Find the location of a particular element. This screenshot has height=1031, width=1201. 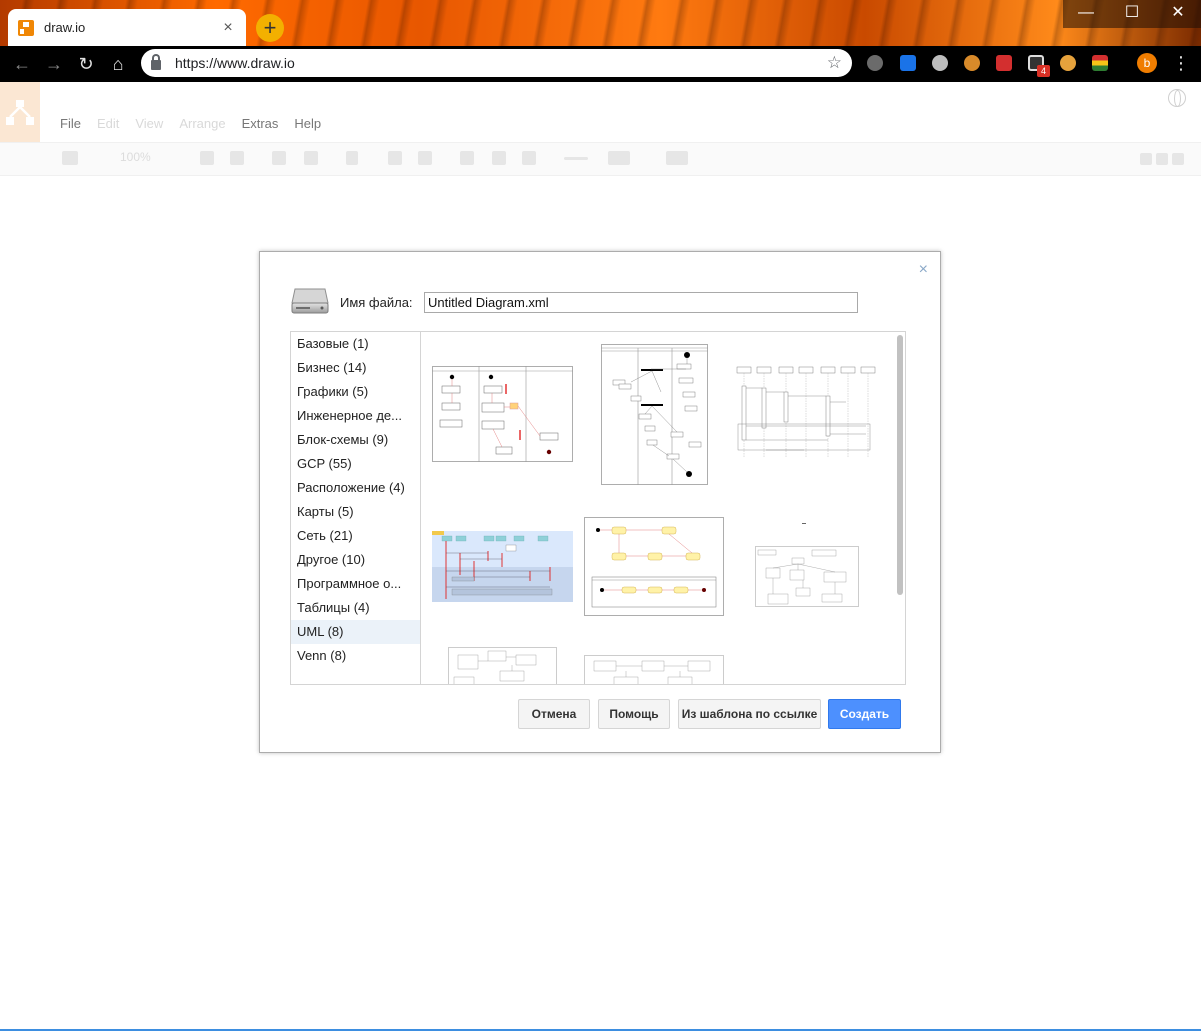

back-icon: ← is located at coordinates (22, 64).